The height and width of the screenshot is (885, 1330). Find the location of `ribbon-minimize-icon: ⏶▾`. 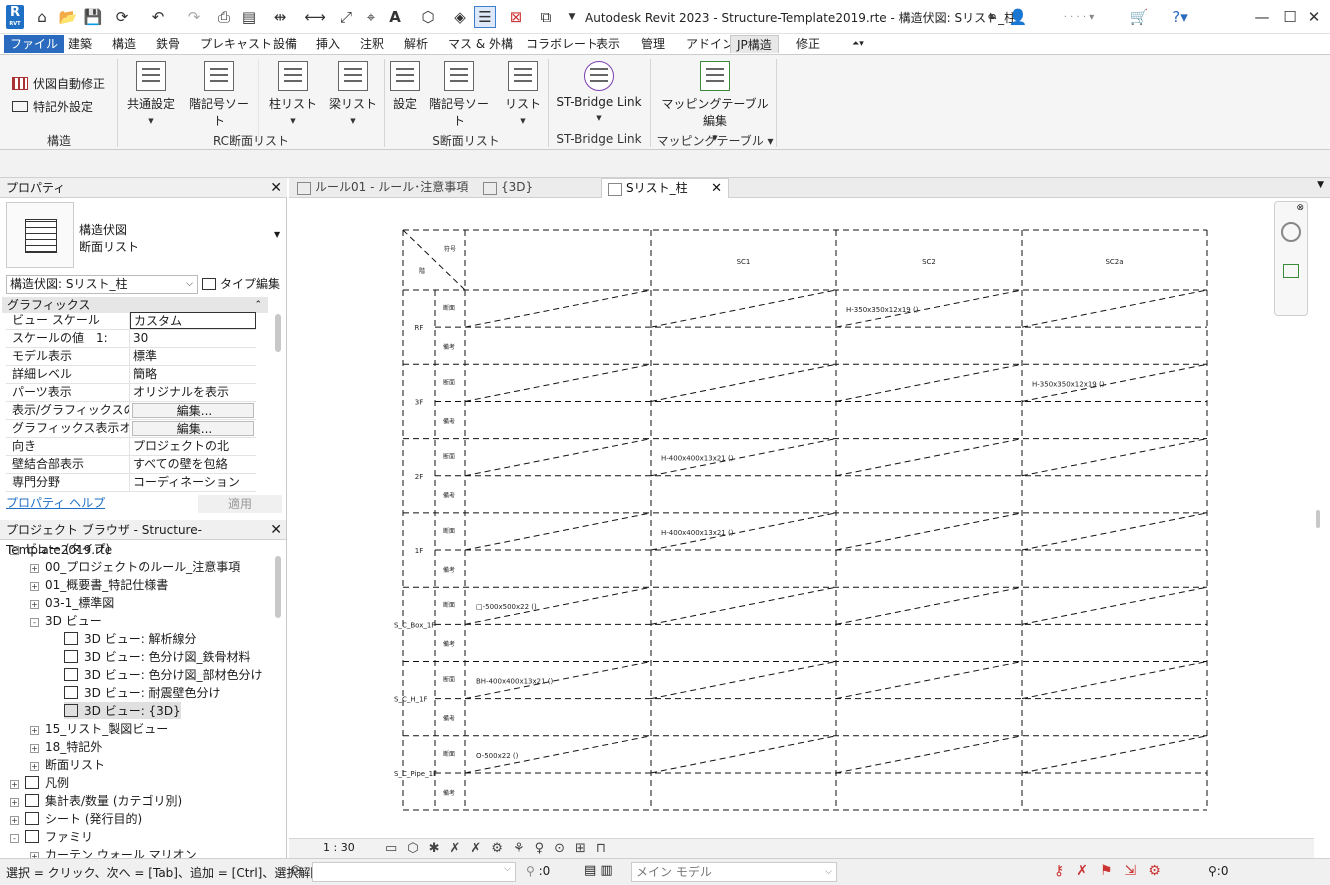

ribbon-minimize-icon: ⏶▾ is located at coordinates (858, 44).